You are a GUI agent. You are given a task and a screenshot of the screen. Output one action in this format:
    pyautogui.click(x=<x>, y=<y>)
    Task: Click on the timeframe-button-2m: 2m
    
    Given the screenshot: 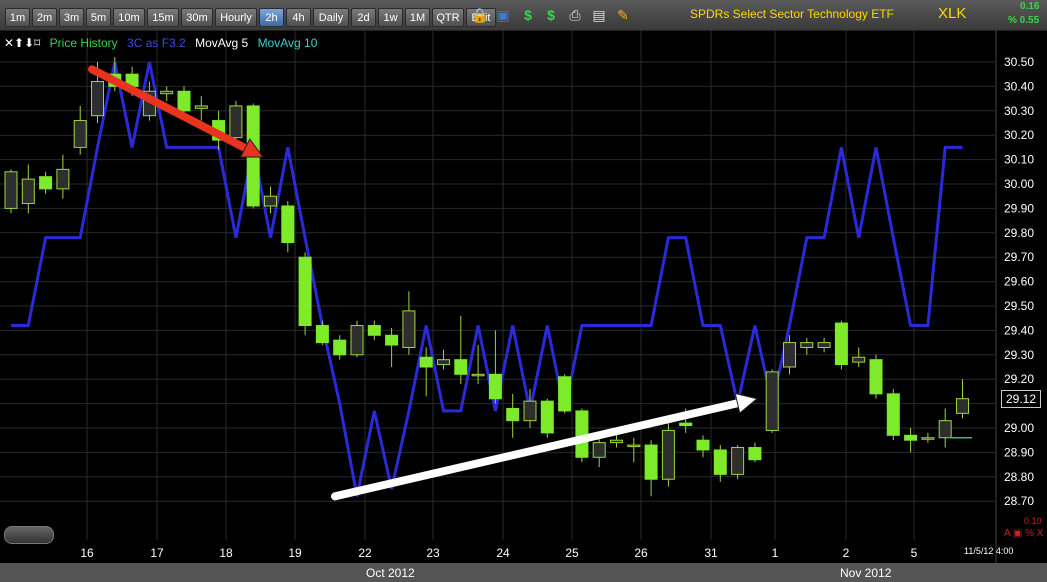 What is the action you would take?
    pyautogui.click(x=44, y=17)
    